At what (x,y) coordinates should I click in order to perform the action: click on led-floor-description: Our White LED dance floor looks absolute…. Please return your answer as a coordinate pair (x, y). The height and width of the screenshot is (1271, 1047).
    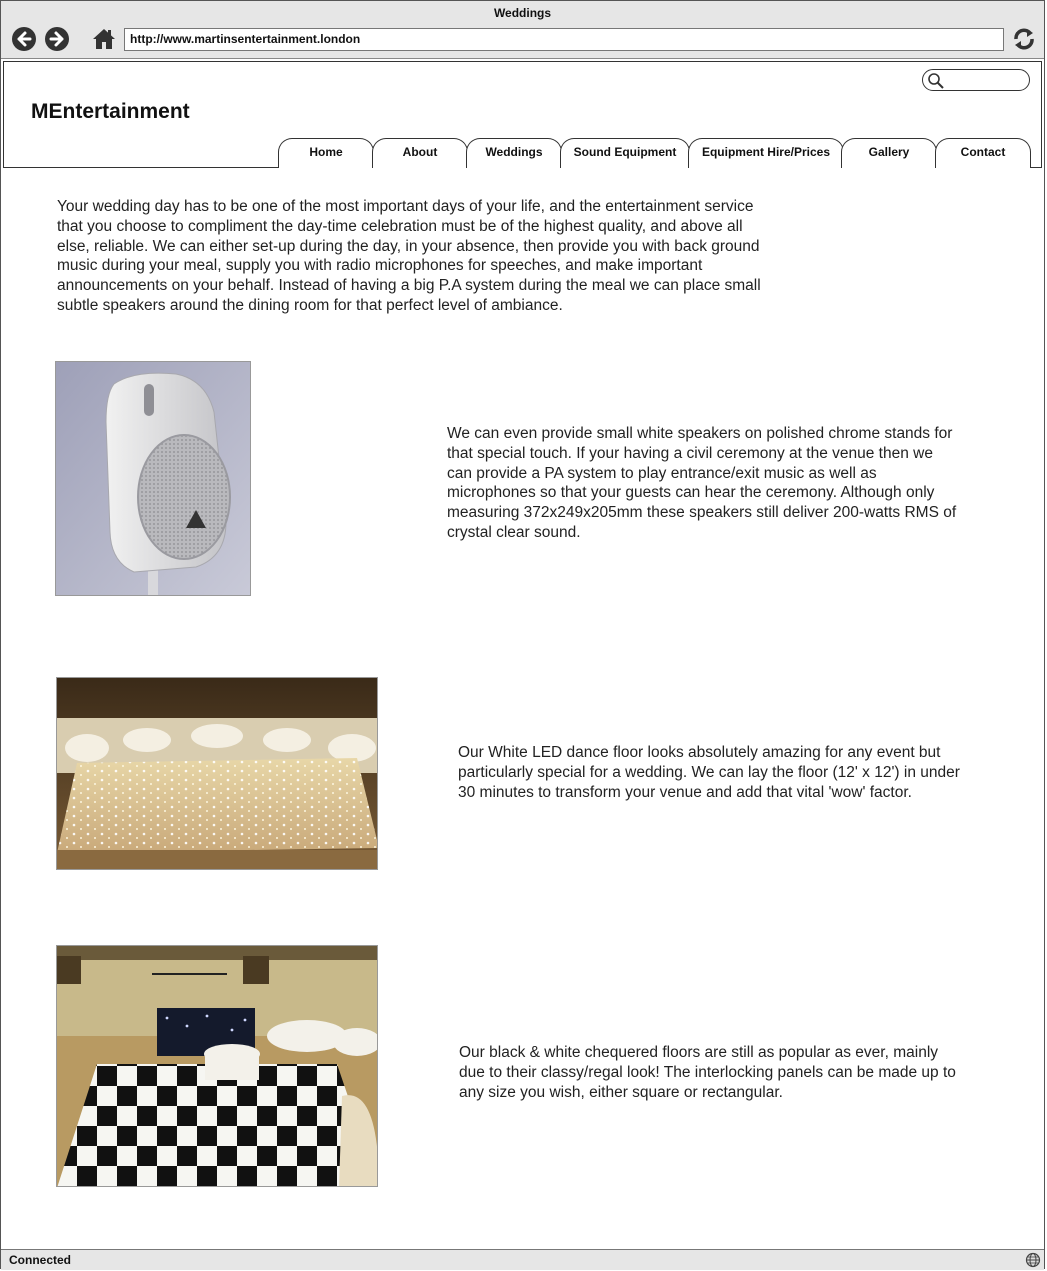
    Looking at the image, I should click on (709, 772).